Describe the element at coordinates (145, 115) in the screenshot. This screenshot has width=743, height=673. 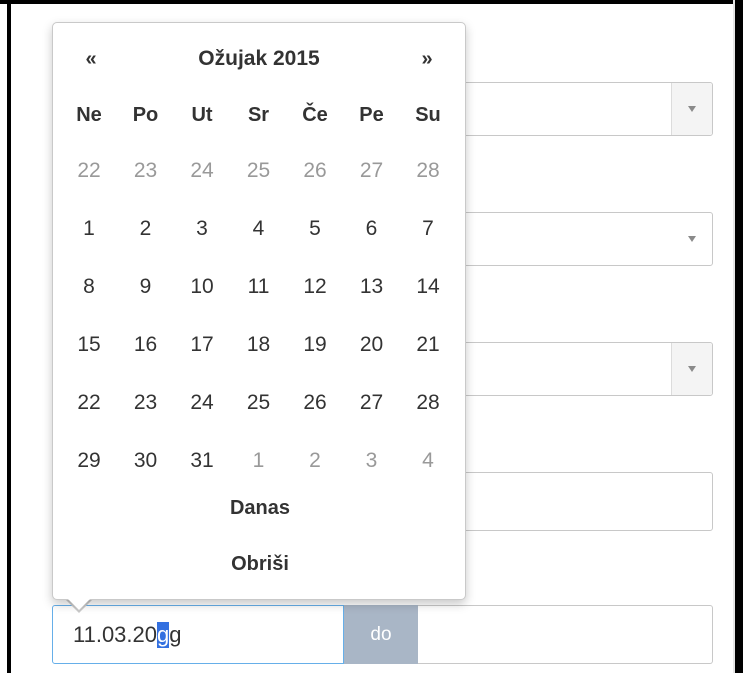
I see `weekday-label: Po` at that location.